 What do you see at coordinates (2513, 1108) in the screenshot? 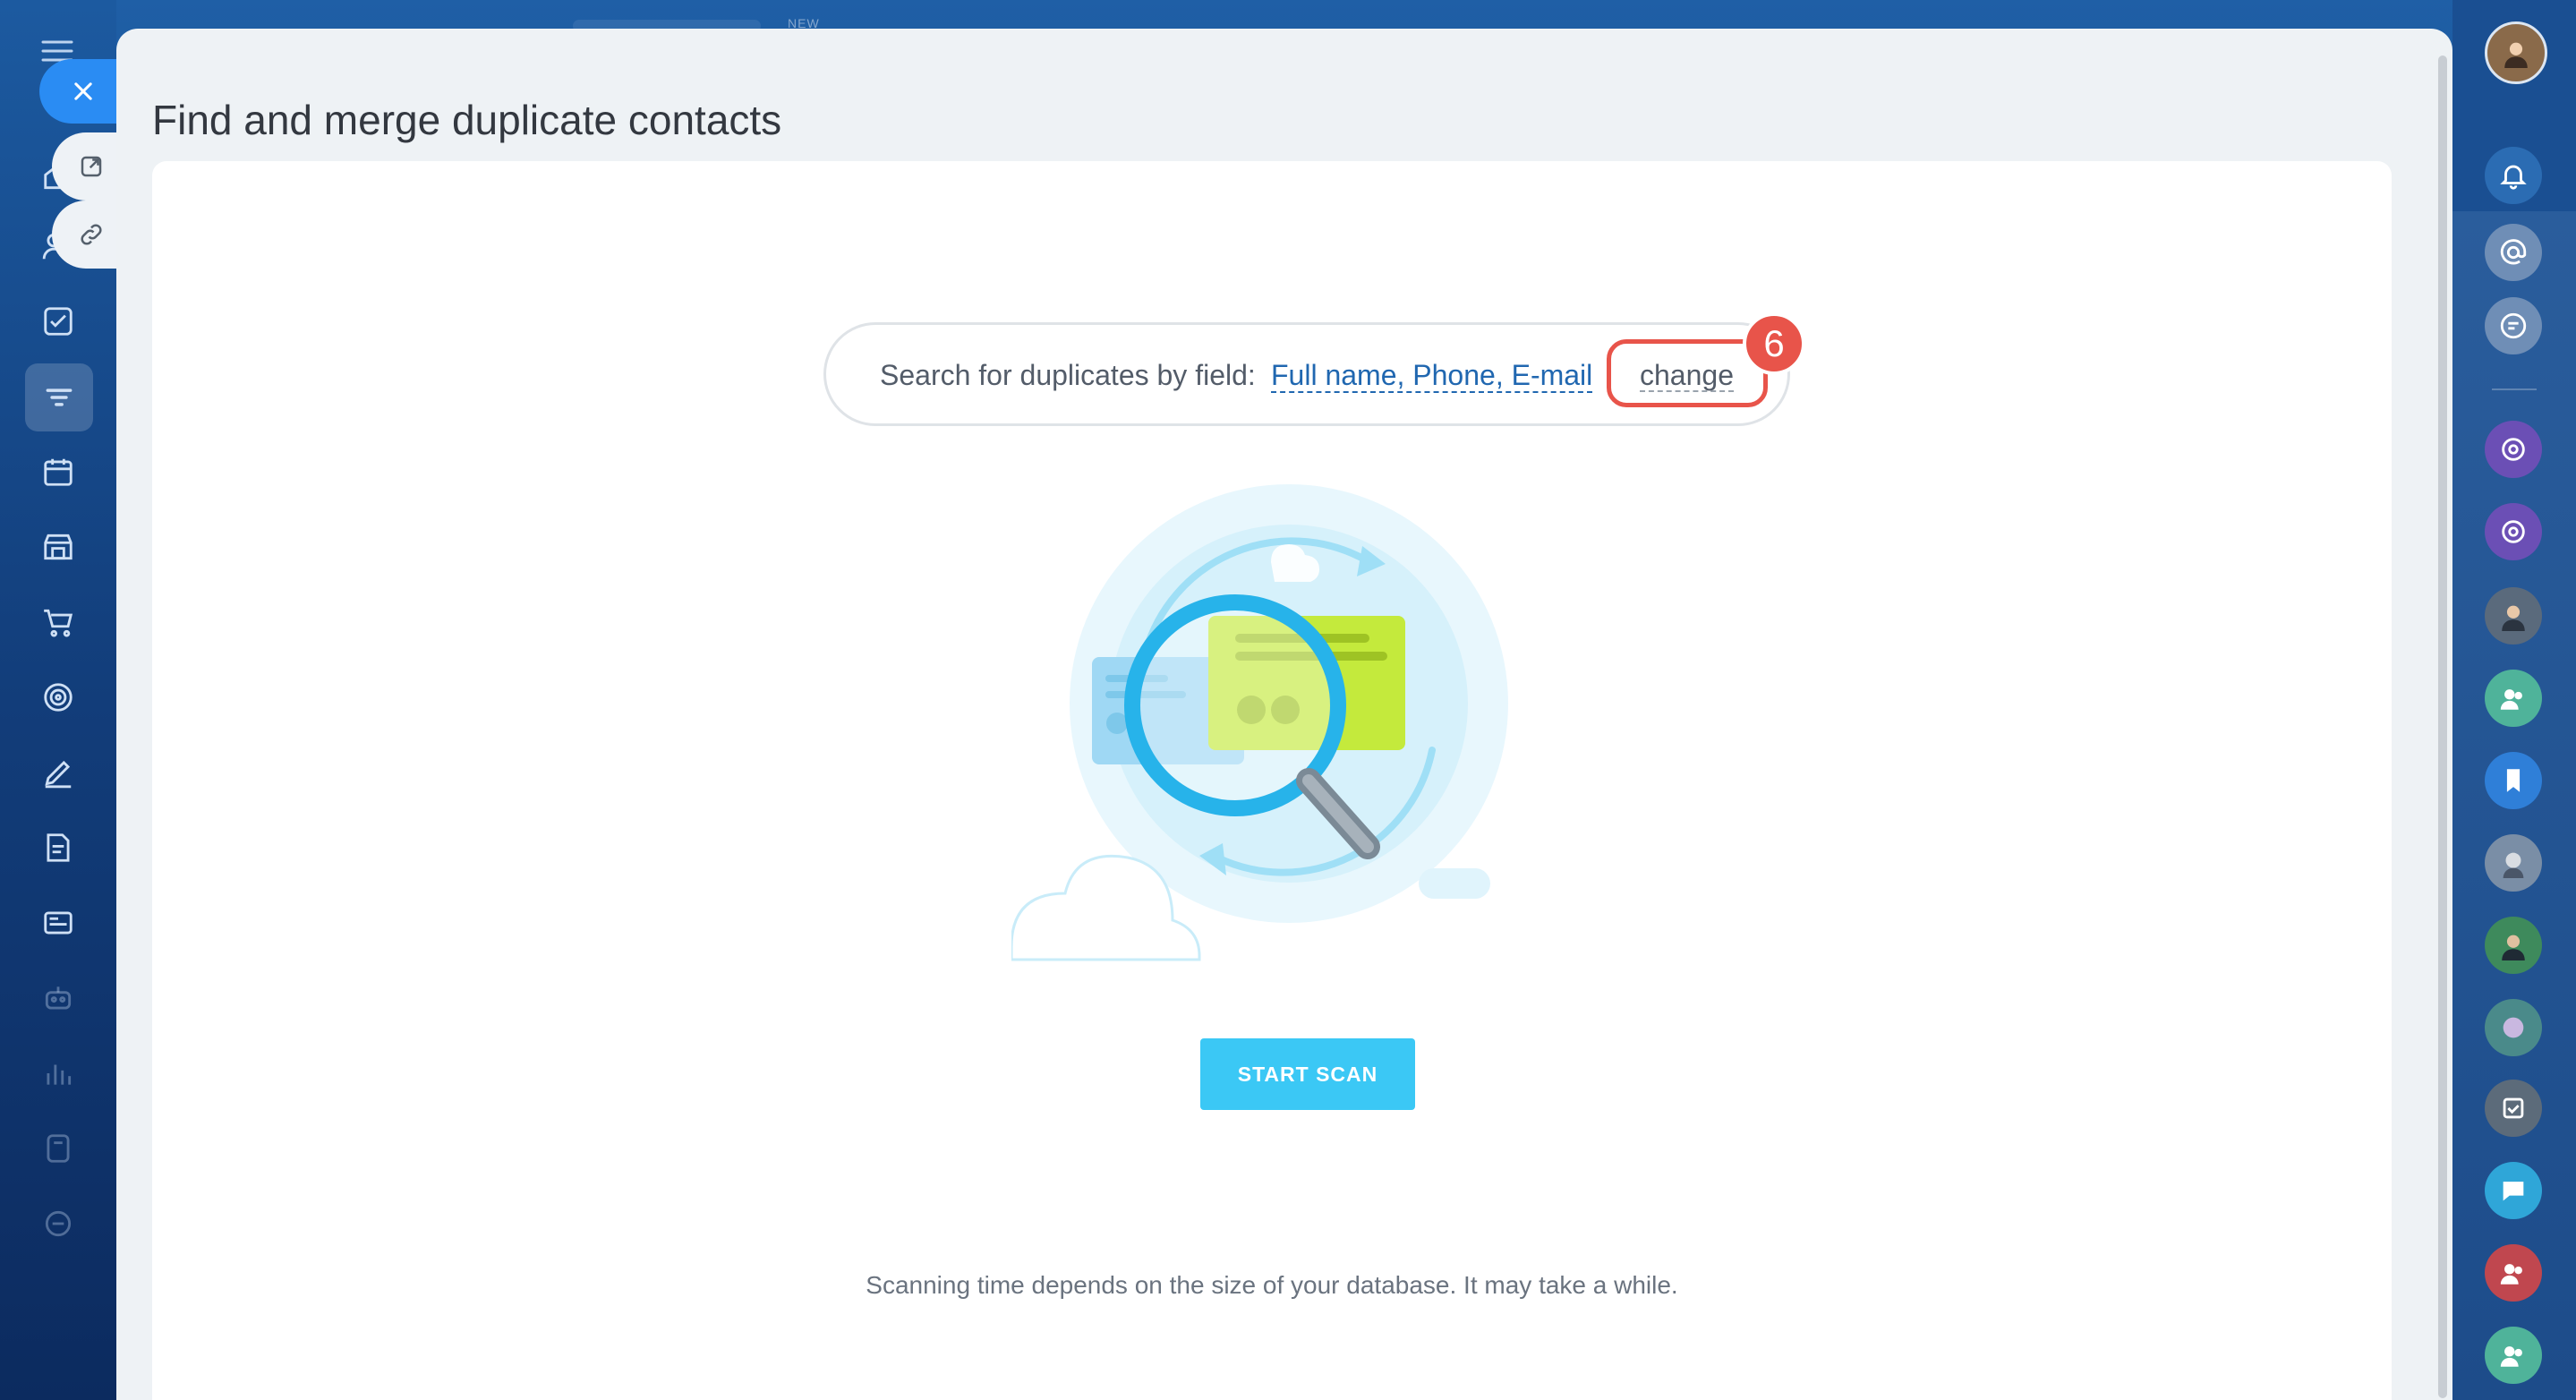
I see `task-icon` at bounding box center [2513, 1108].